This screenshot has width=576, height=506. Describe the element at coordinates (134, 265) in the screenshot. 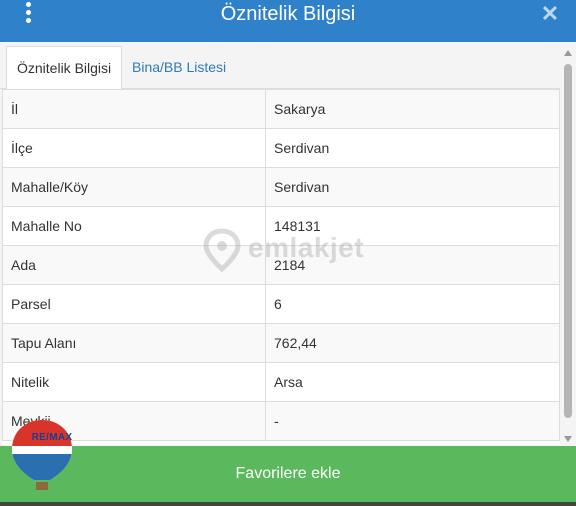

I see `row-key: Ada` at that location.